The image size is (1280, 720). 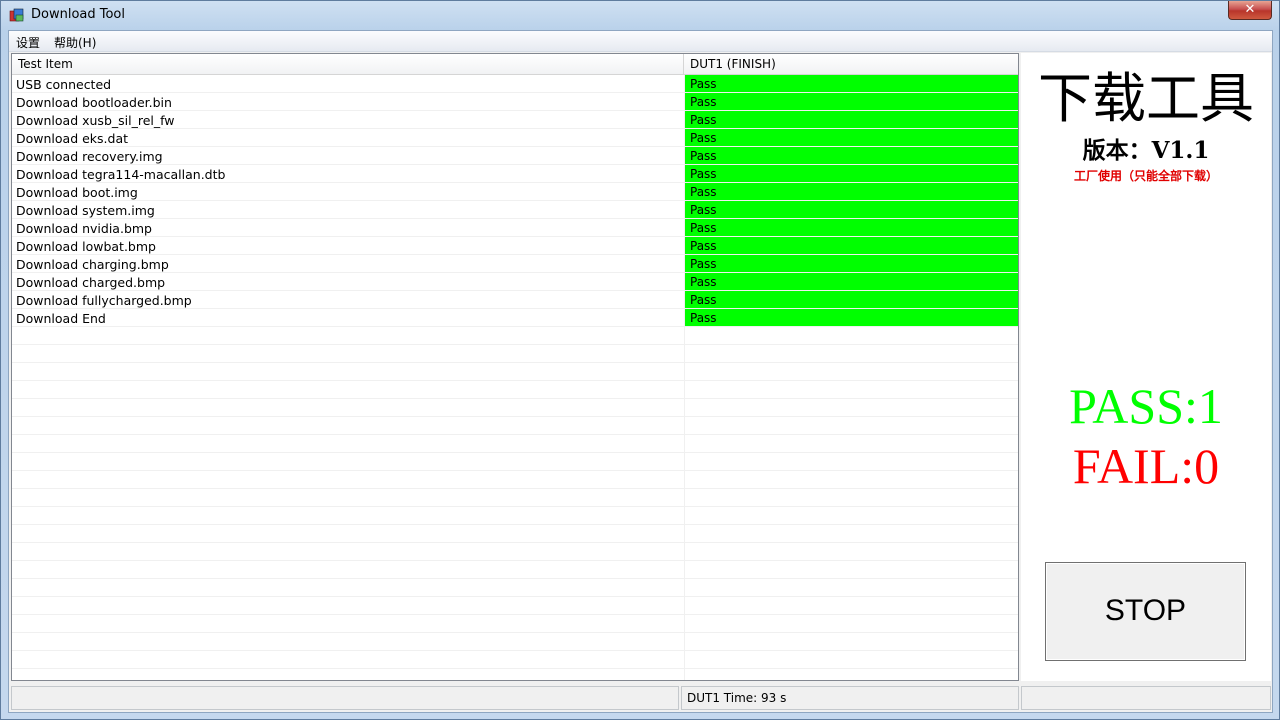 What do you see at coordinates (78, 14) in the screenshot?
I see `window-title: Download Tool` at bounding box center [78, 14].